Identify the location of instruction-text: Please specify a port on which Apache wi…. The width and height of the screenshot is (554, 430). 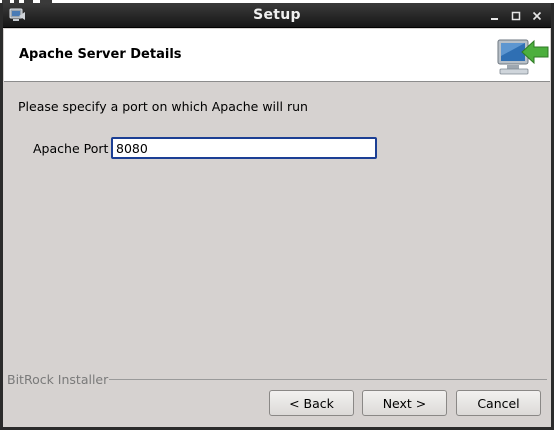
(163, 106).